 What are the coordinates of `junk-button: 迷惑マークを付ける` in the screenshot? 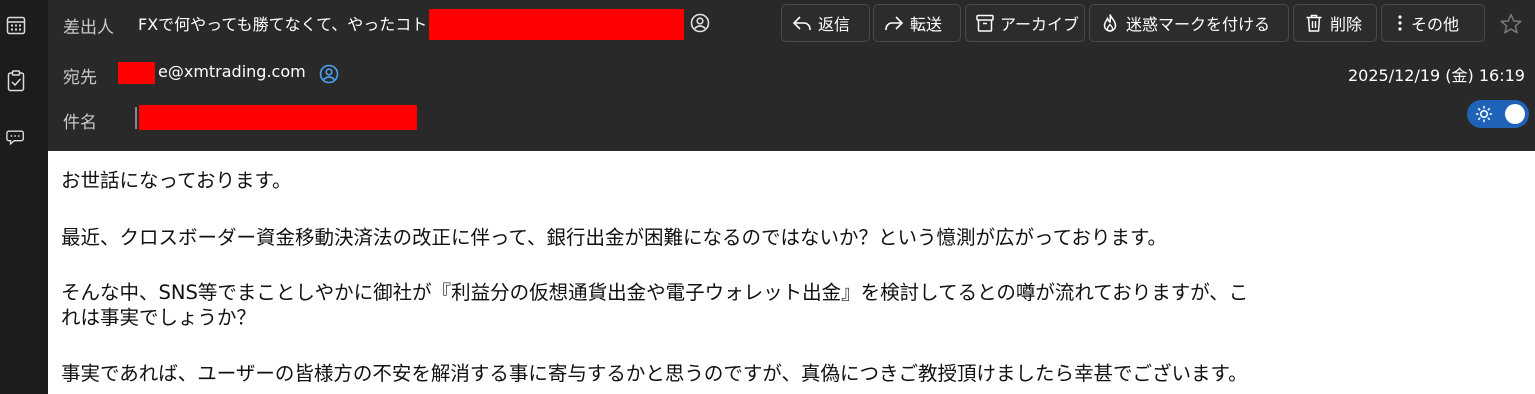 It's located at (1189, 23).